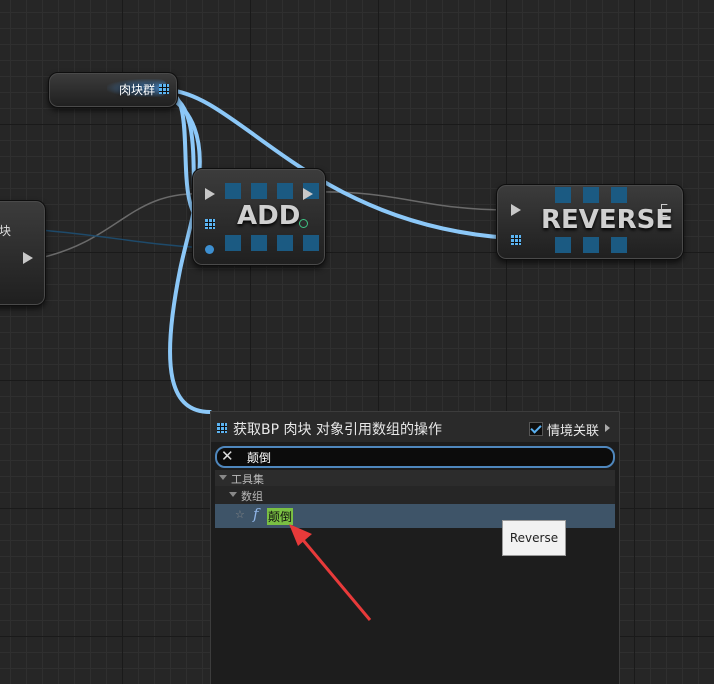  Describe the element at coordinates (6, 231) in the screenshot. I see `left-node-label: 块` at that location.